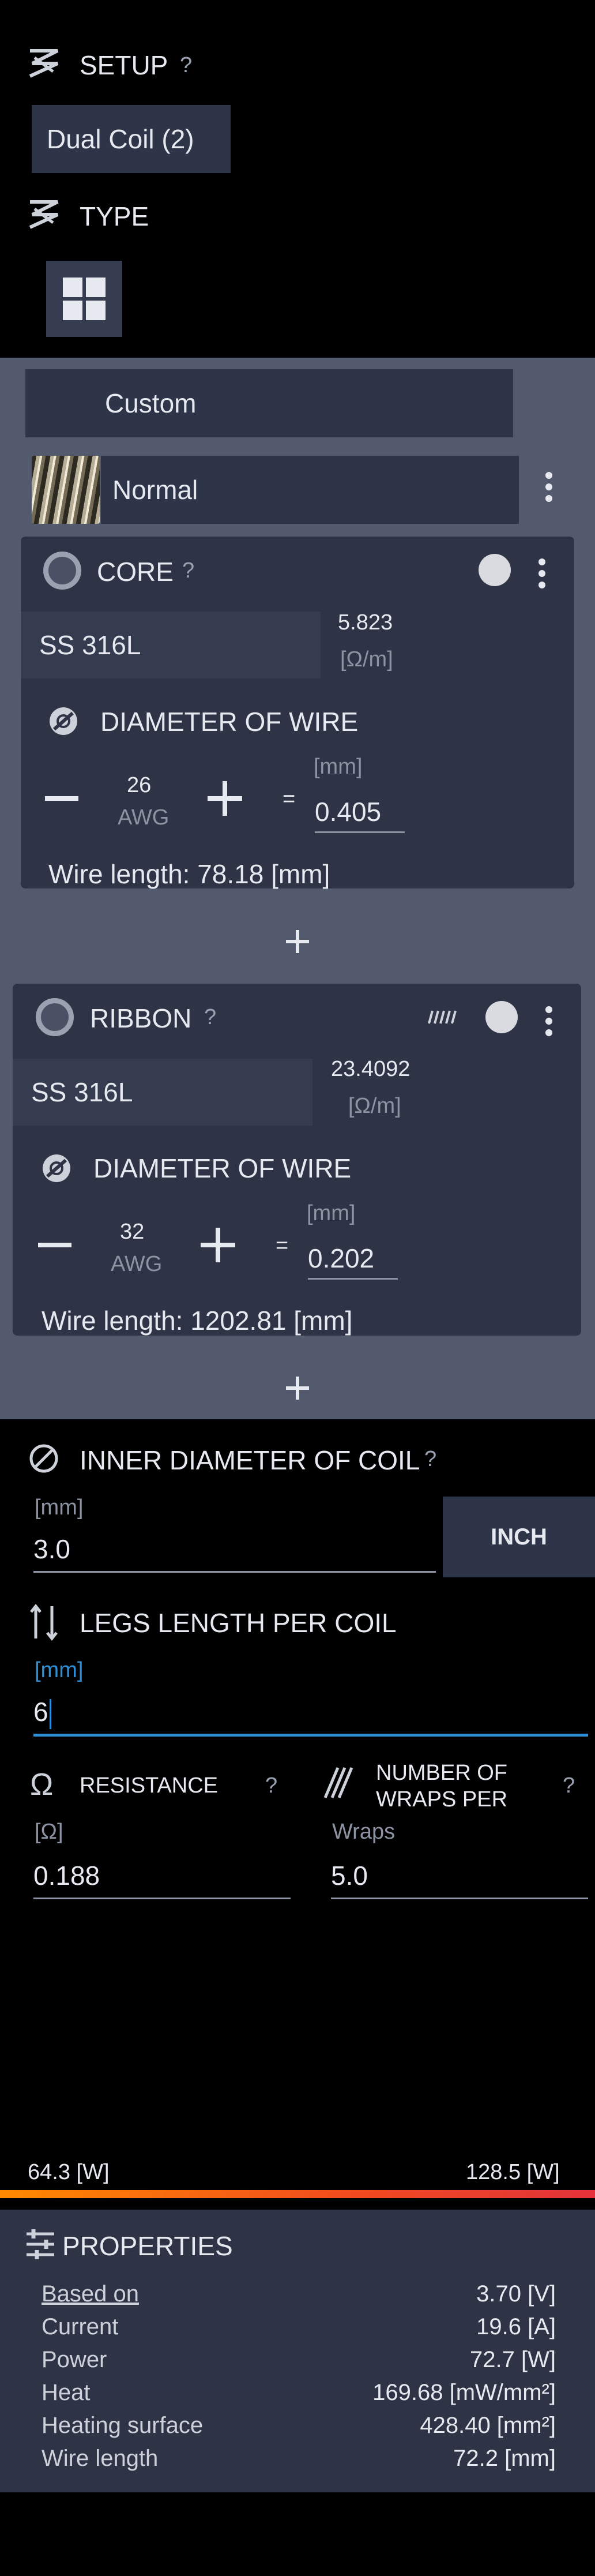 This screenshot has height=2576, width=595. I want to click on custom-label: Custom, so click(151, 403).